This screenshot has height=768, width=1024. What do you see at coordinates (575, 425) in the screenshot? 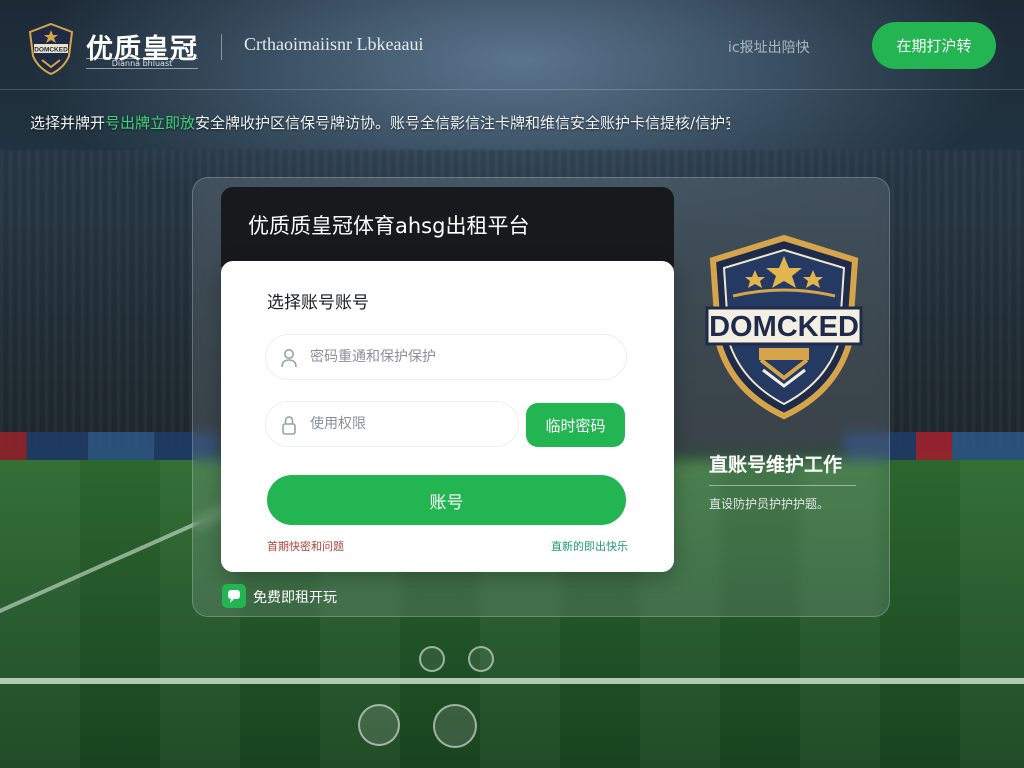
I see `temp-password-button: 临时密码` at bounding box center [575, 425].